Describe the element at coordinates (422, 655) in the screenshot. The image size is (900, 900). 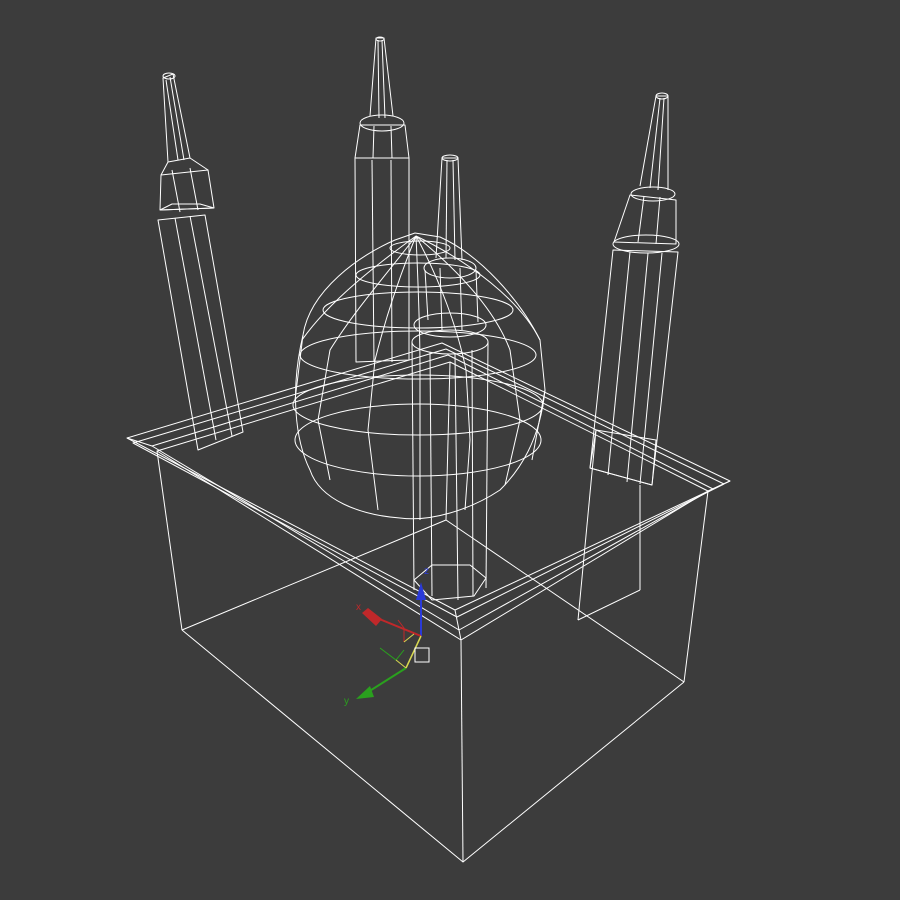
I see `pivot-square-icon` at that location.